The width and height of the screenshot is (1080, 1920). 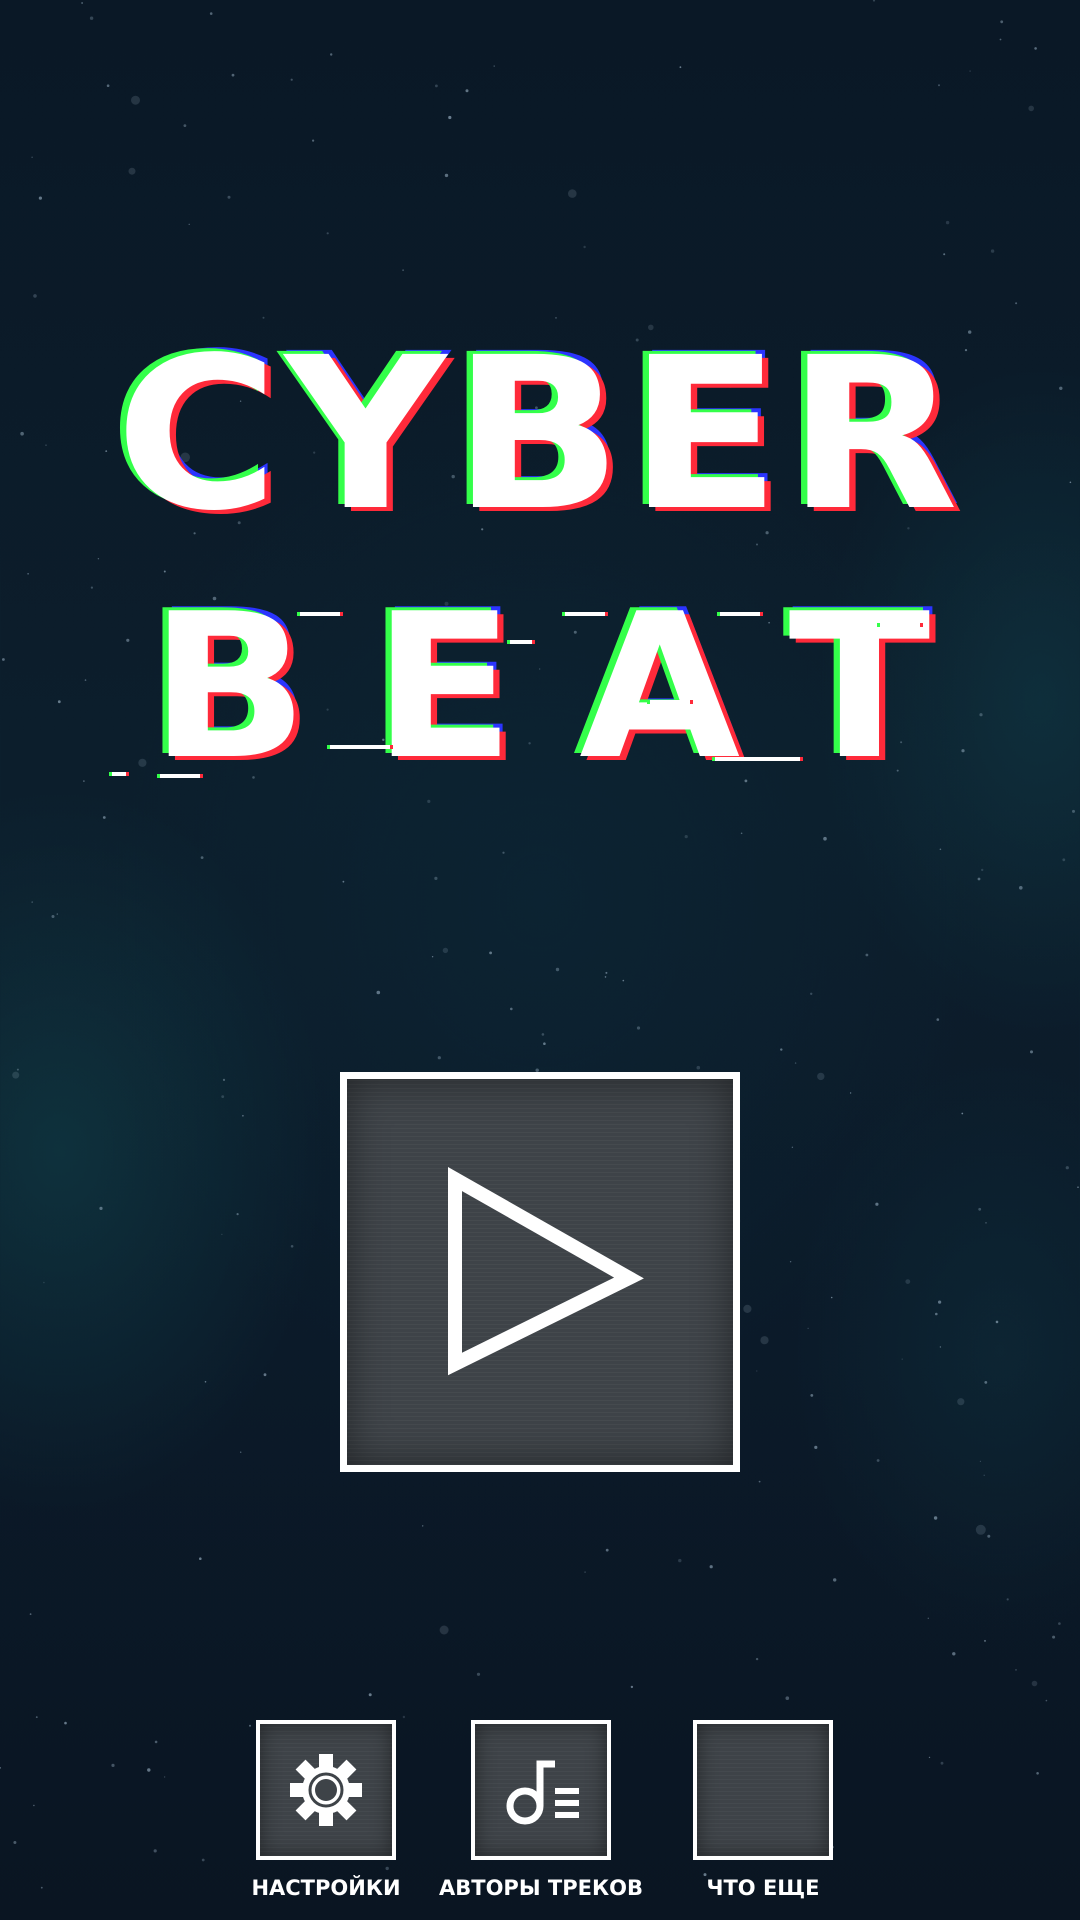 I want to click on play-button, so click(x=540, y=1272).